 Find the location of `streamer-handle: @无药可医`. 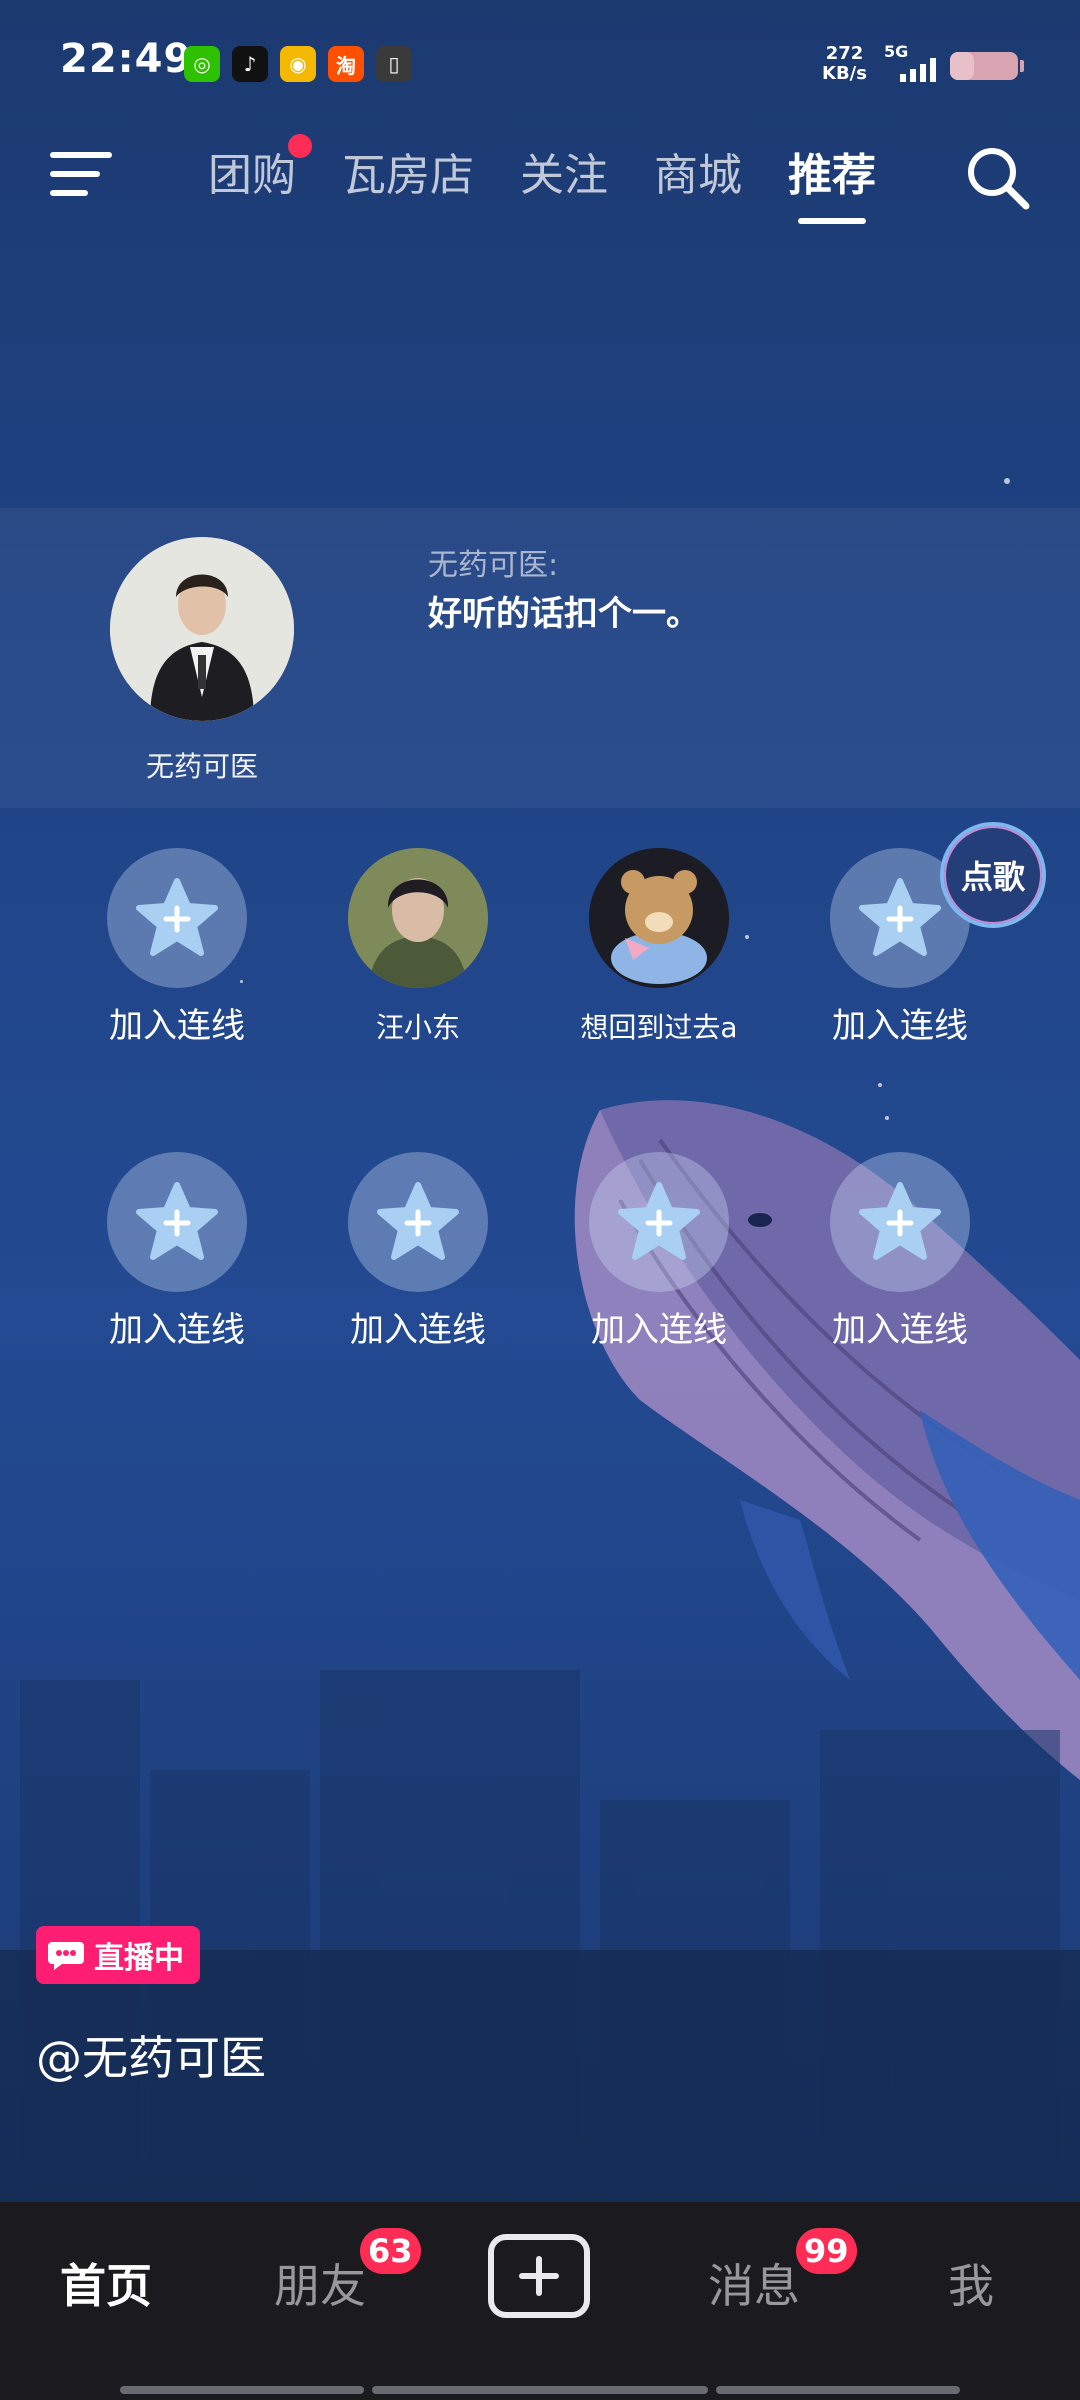

streamer-handle: @无药可医 is located at coordinates (151, 2055).